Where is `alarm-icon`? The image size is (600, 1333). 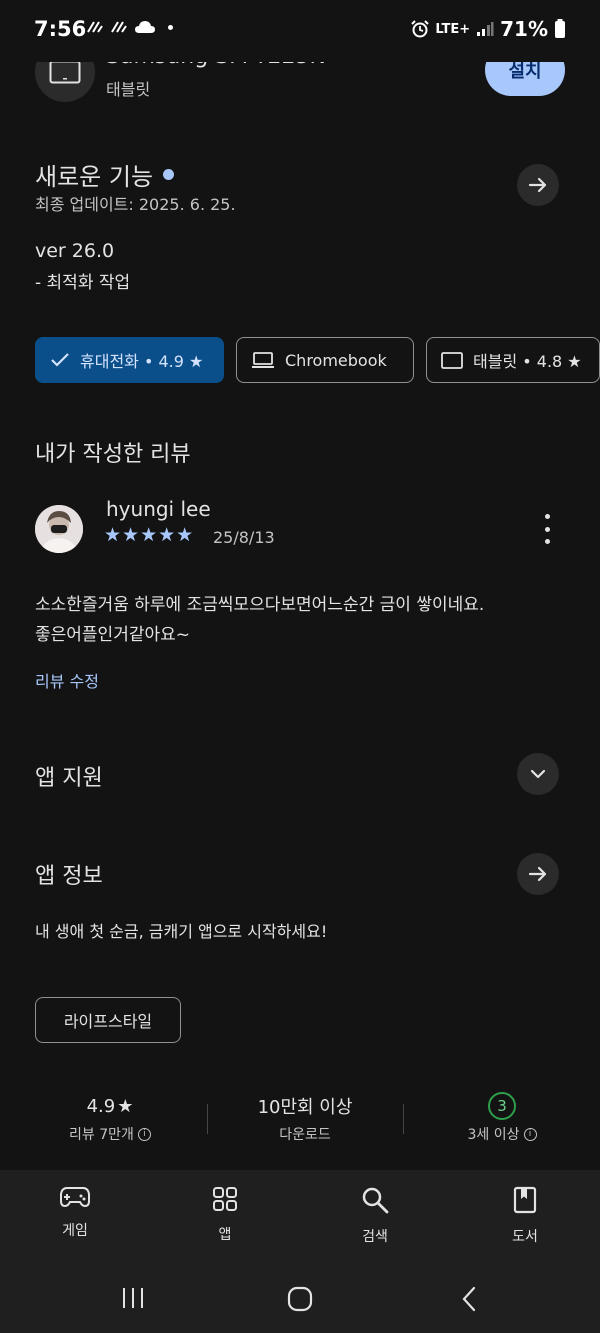 alarm-icon is located at coordinates (420, 29).